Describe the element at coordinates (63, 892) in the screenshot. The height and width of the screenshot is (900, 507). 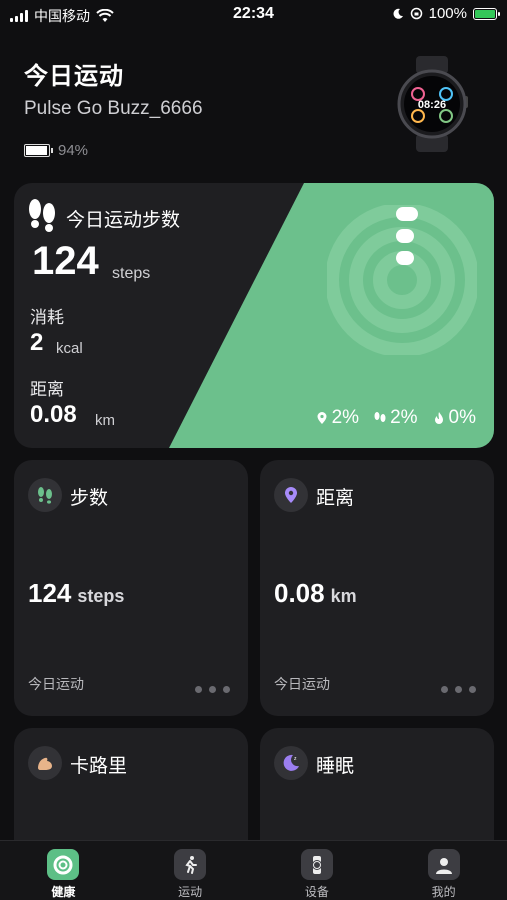
I see `tab-health-label: 健康` at that location.